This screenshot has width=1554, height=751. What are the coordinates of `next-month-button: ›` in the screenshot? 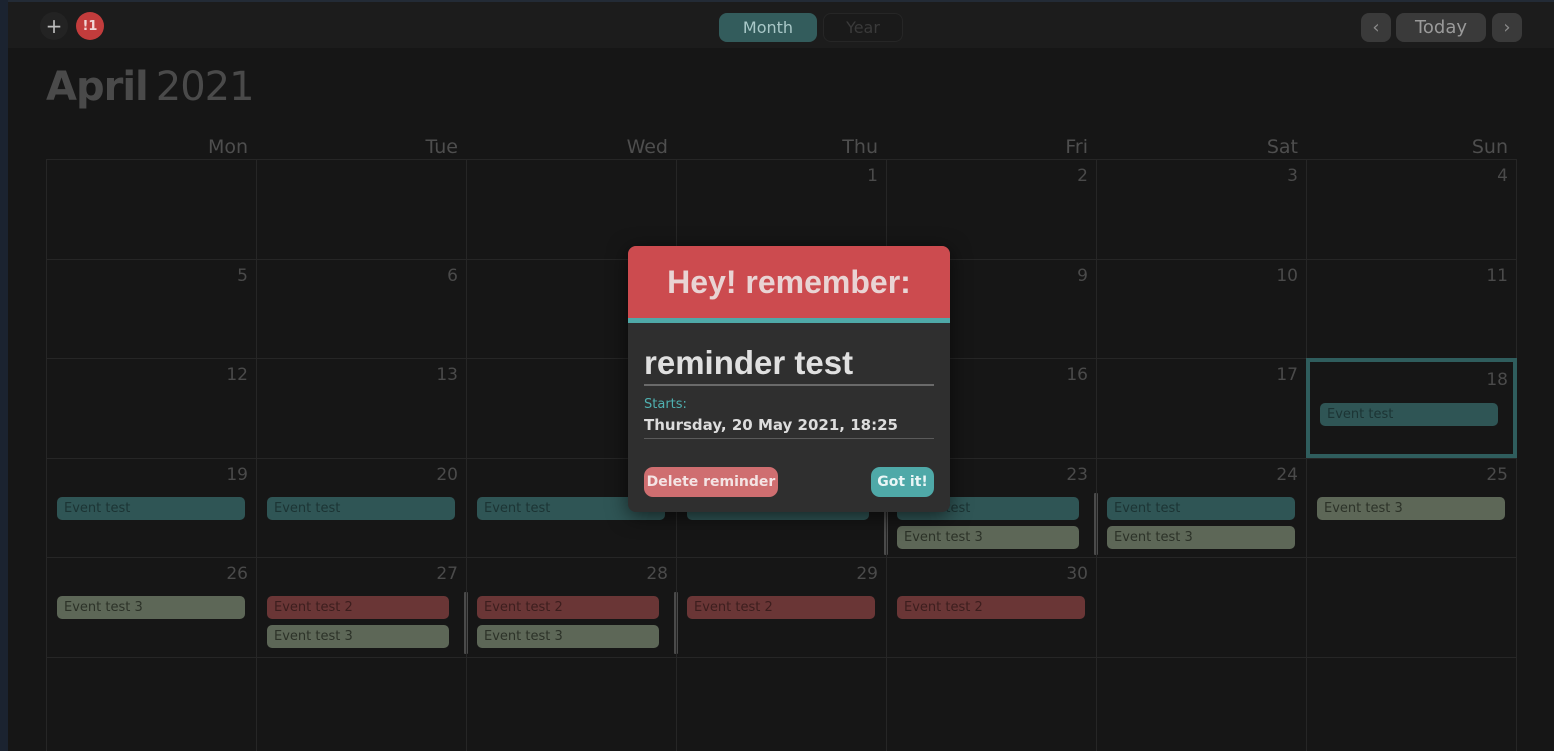 It's located at (1507, 27).